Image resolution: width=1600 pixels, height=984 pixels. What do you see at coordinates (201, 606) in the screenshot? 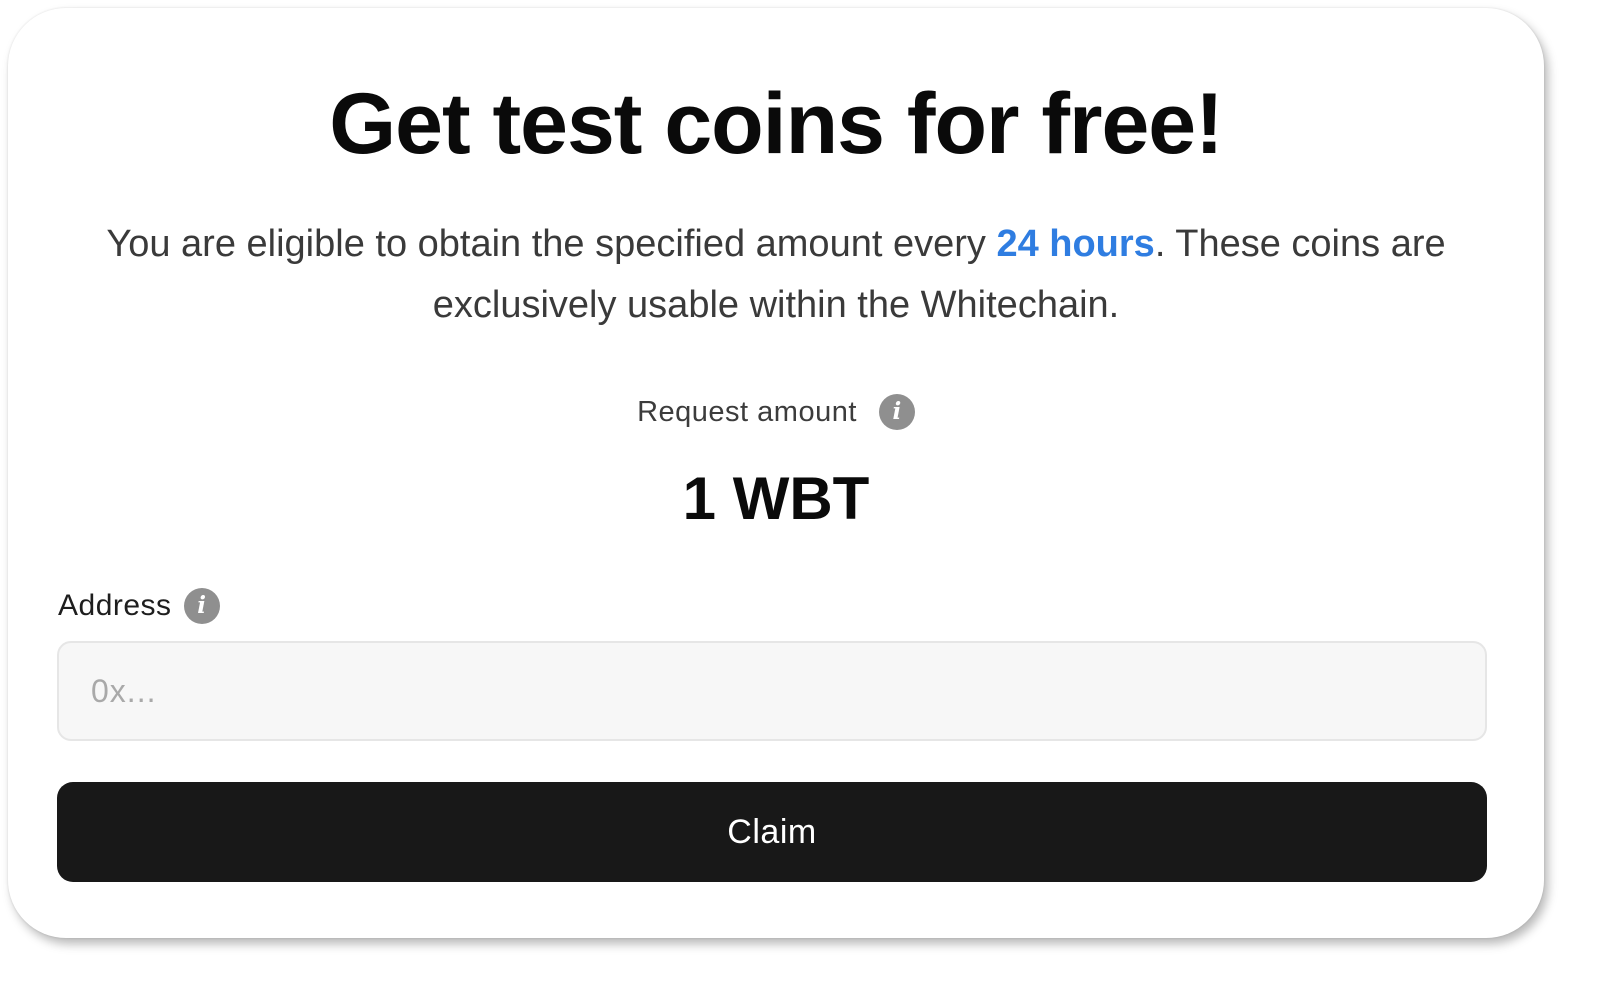
I see `address-info-icon: i` at bounding box center [201, 606].